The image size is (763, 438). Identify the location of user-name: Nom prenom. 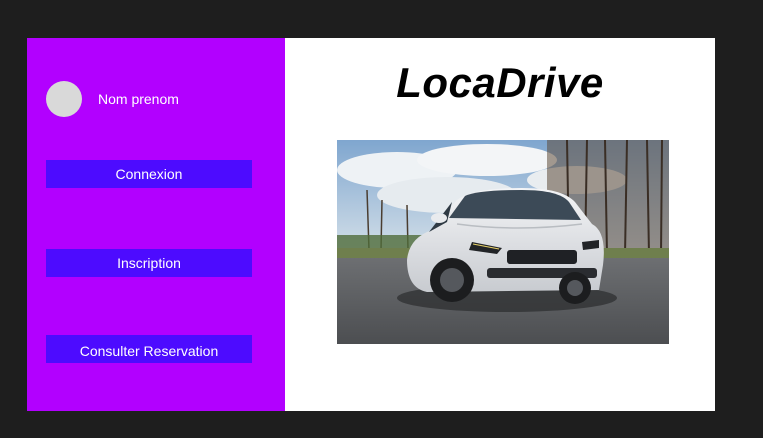
(138, 99).